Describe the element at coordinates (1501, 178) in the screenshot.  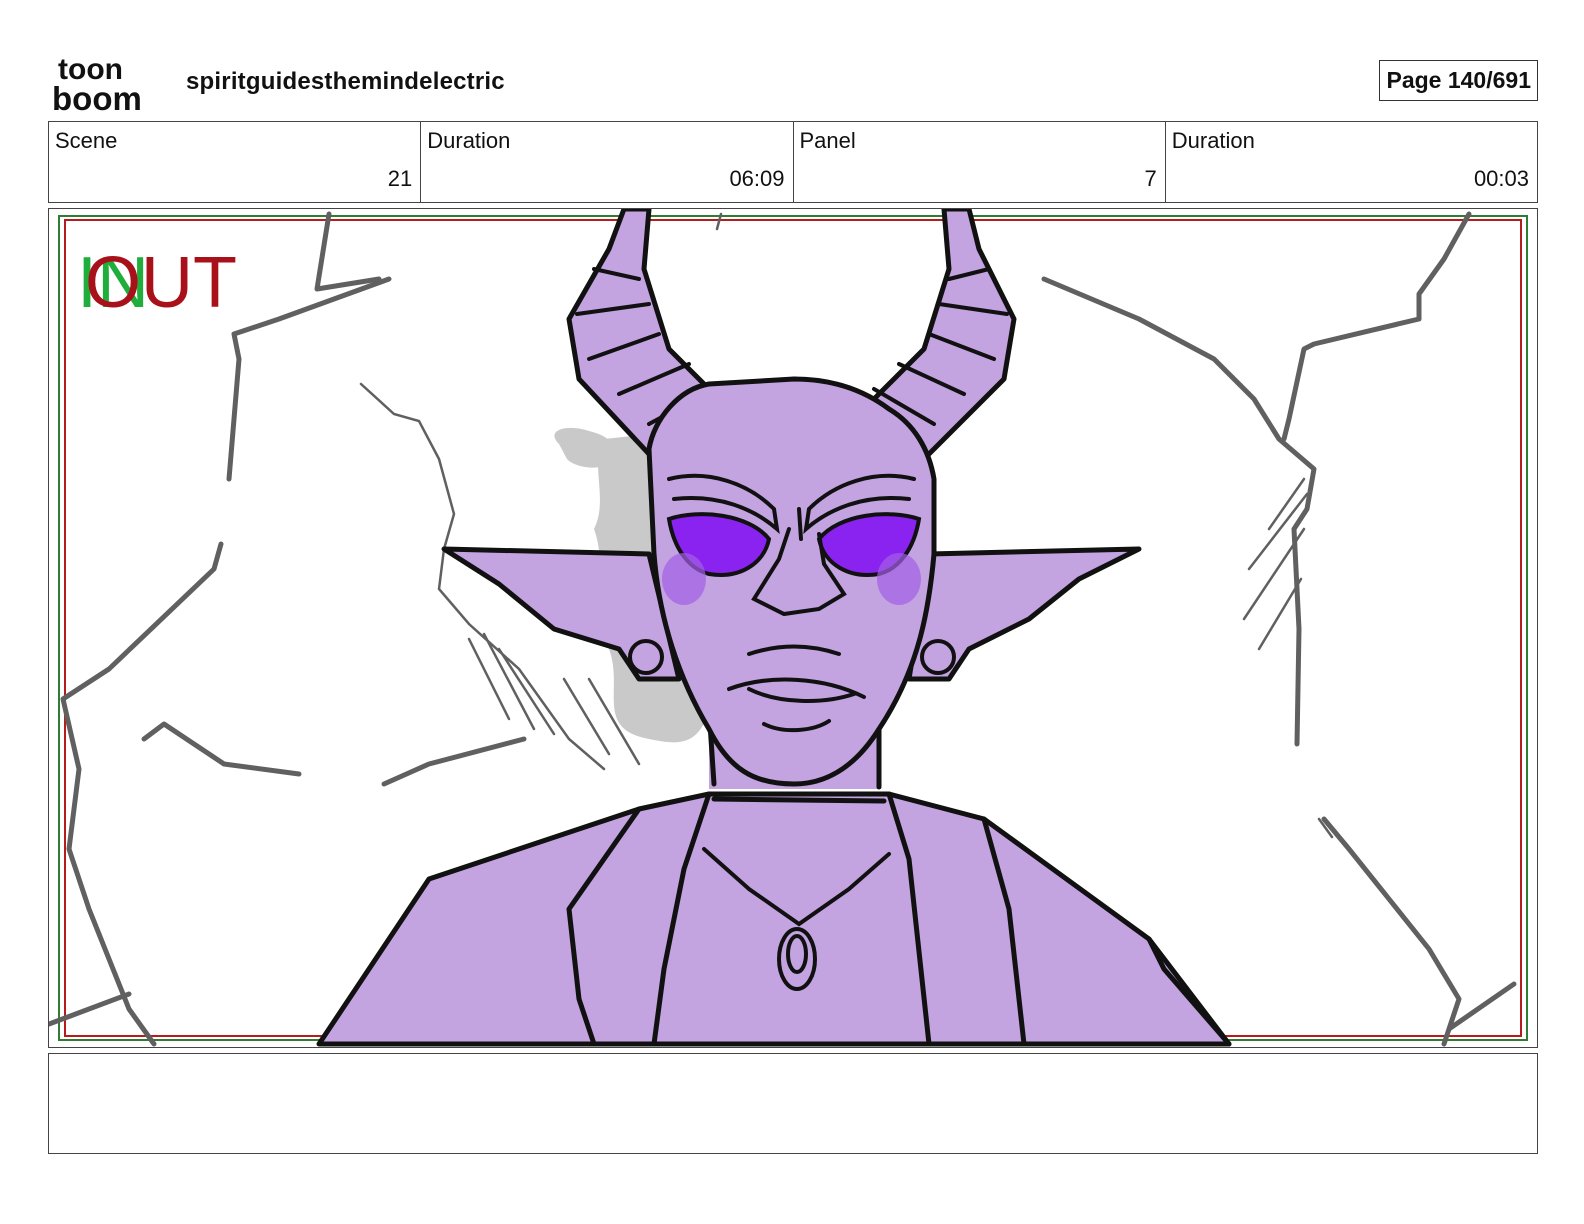
I see `panel-duration-value: 00:03` at that location.